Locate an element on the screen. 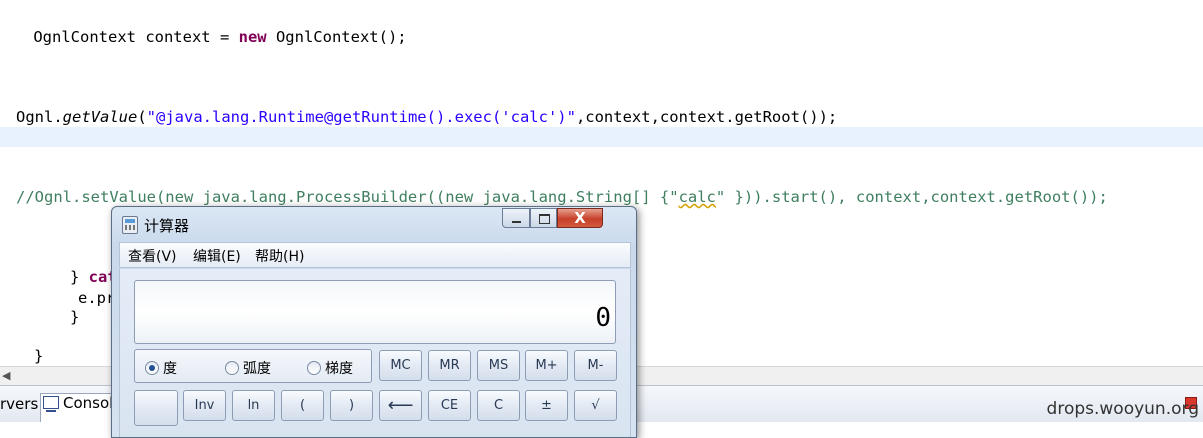 The height and width of the screenshot is (438, 1203). display-value: 0 is located at coordinates (603, 318).